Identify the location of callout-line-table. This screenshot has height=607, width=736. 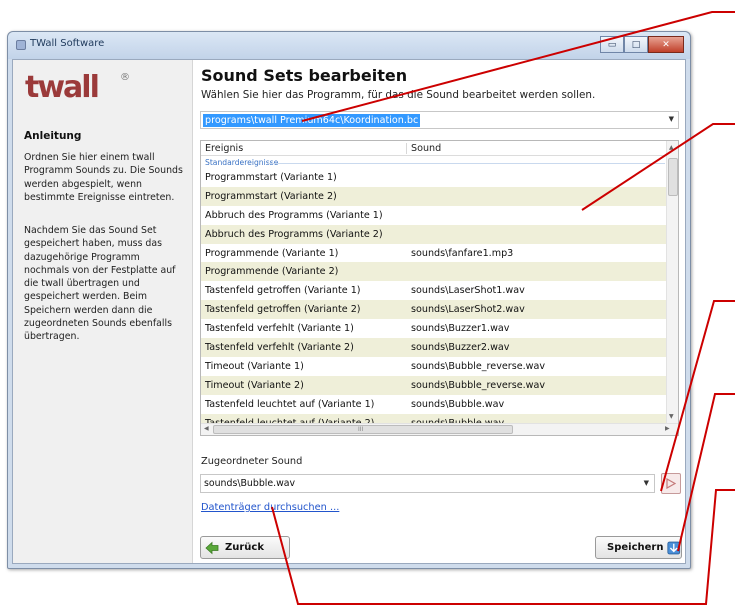
(658, 167).